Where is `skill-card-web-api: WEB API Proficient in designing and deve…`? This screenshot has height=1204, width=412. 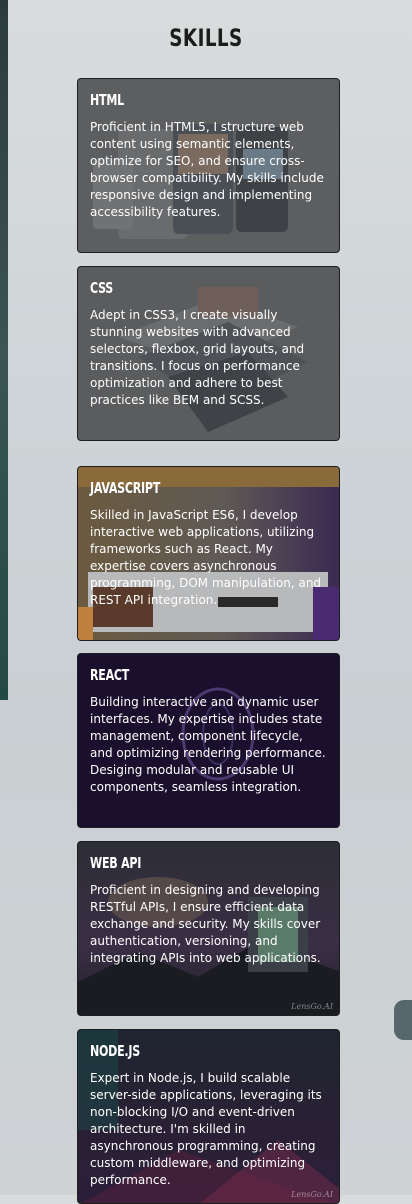 skill-card-web-api: WEB API Proficient in designing and deve… is located at coordinates (208, 928).